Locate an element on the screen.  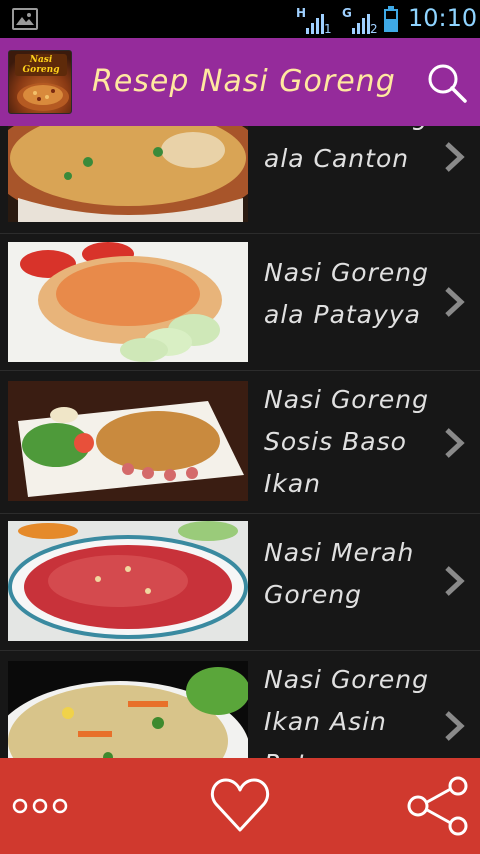
recipe-list-item: Nasi Goreng ala Canton is located at coordinates (240, 180).